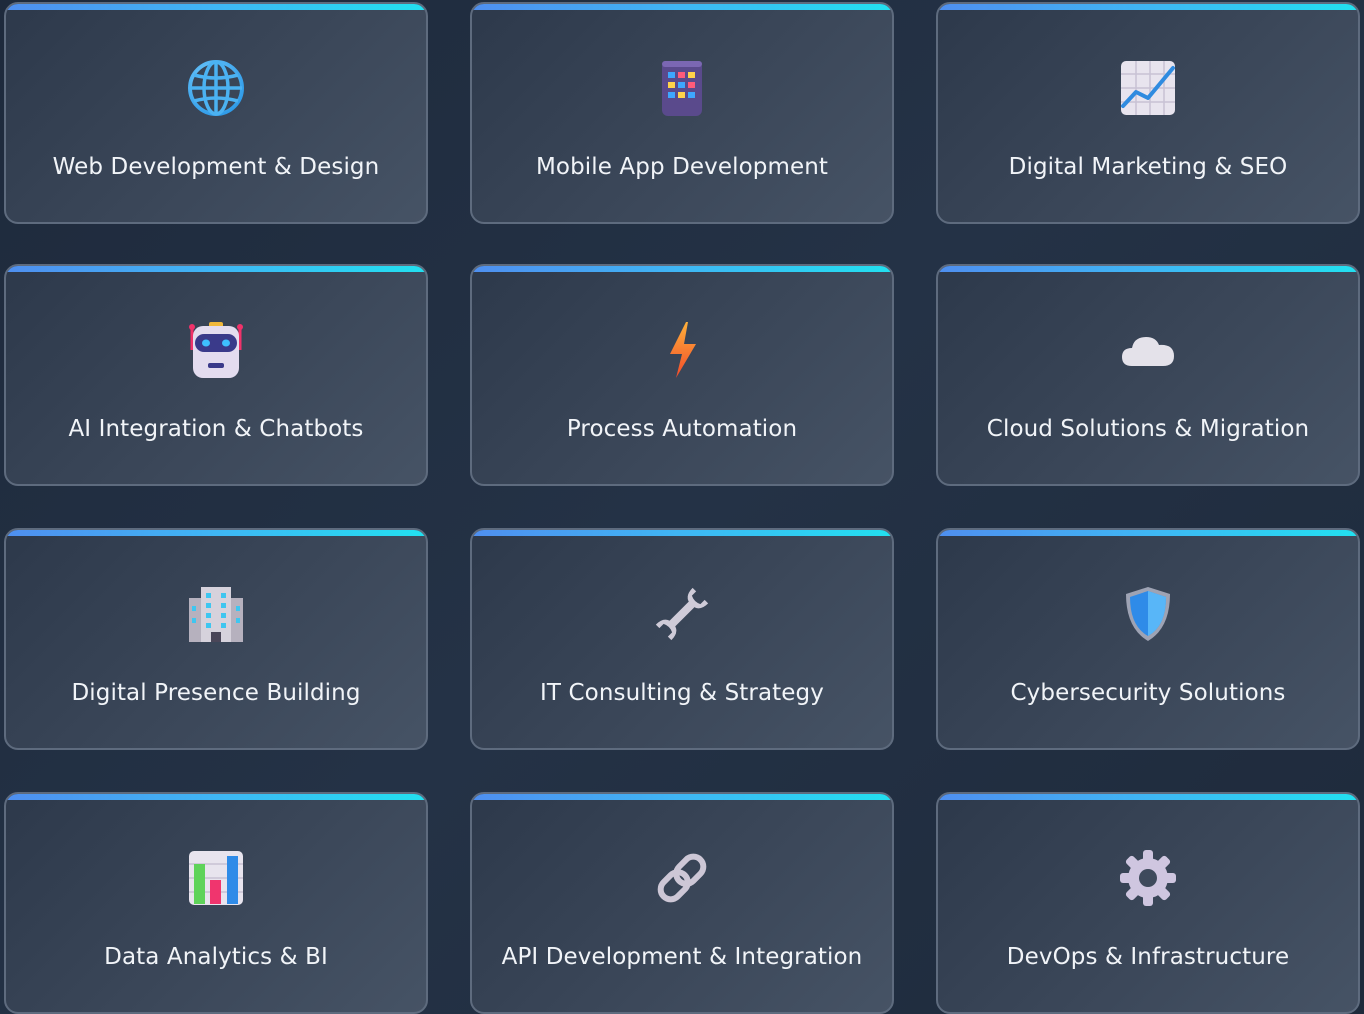 Image resolution: width=1364 pixels, height=1014 pixels. What do you see at coordinates (216, 614) in the screenshot?
I see `office-building-icon` at bounding box center [216, 614].